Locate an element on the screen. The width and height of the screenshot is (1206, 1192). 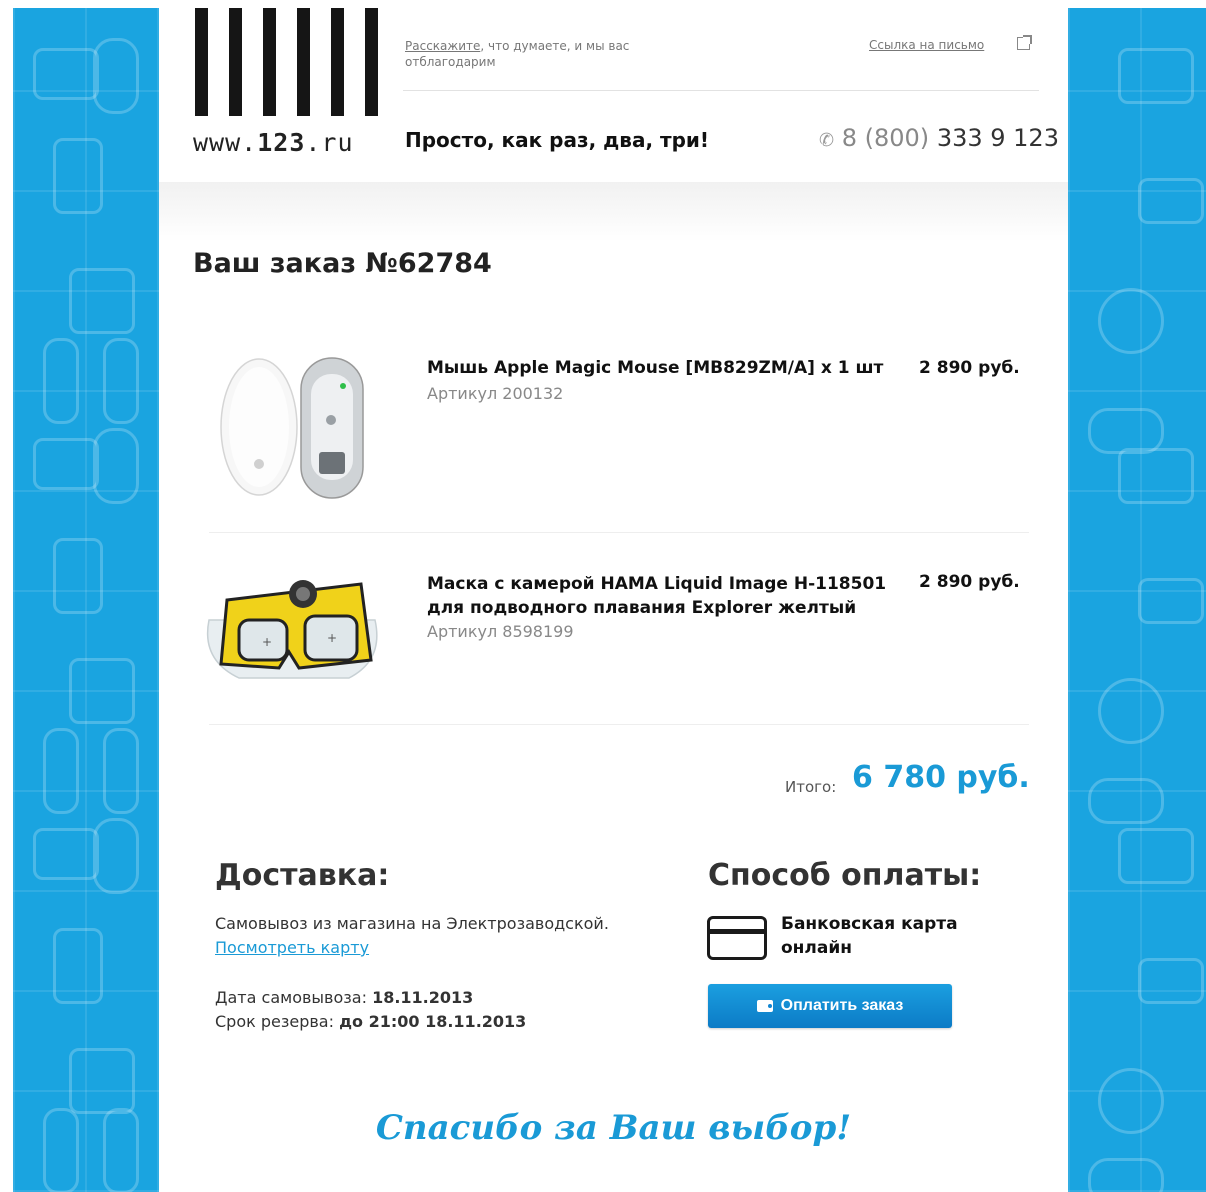
view-map-link: Посмотреть карту is located at coordinates (292, 947).